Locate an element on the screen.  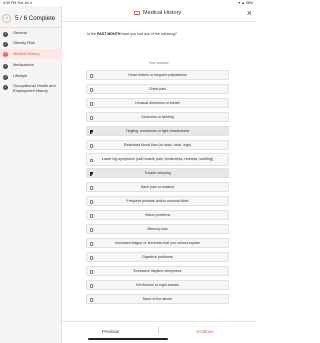
sidebar-item-label: General is located at coordinates (20, 32).